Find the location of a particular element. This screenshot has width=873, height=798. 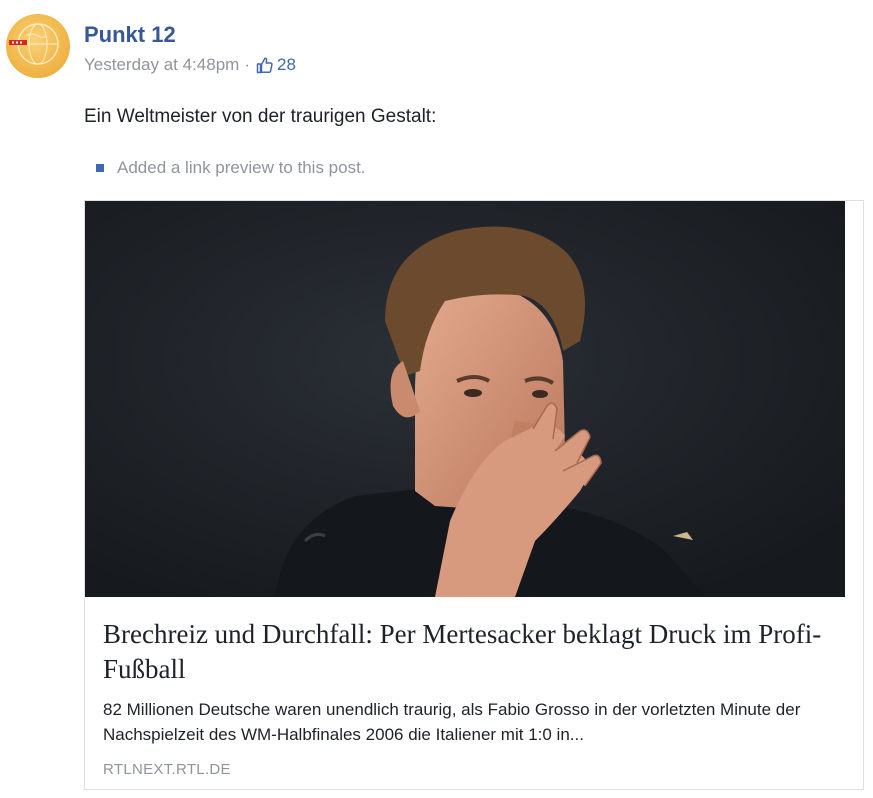

post-meta: Yesterday at 4:48pm · 28 is located at coordinates (190, 65).